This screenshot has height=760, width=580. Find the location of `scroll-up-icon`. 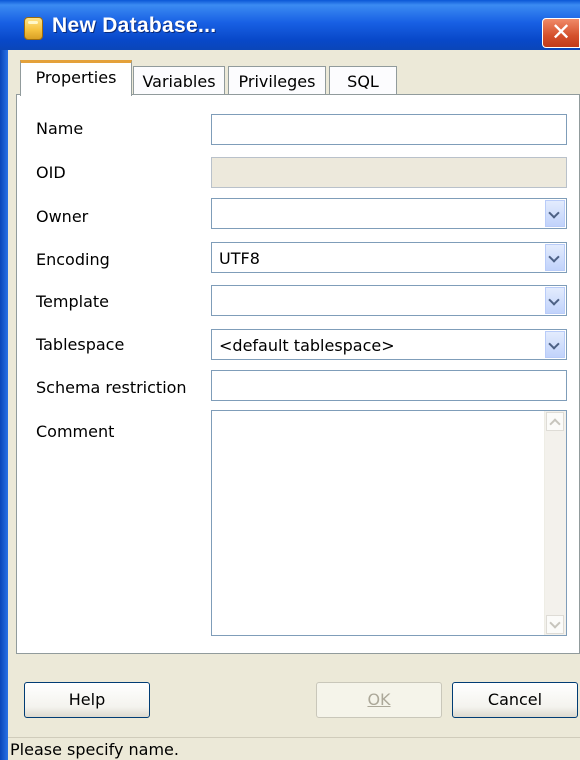

scroll-up-icon is located at coordinates (555, 421).